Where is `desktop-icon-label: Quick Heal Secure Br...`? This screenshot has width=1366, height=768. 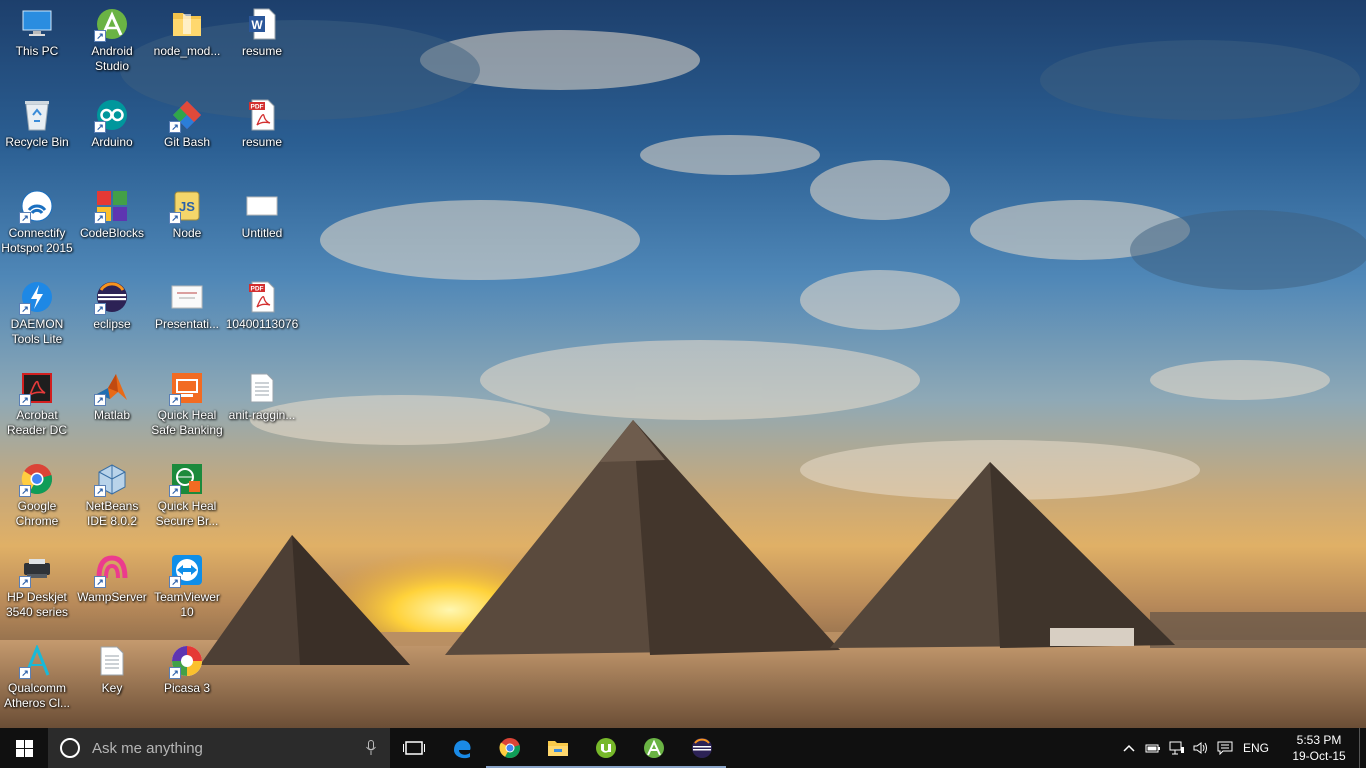 desktop-icon-label: Quick Heal Secure Br... is located at coordinates (187, 513).